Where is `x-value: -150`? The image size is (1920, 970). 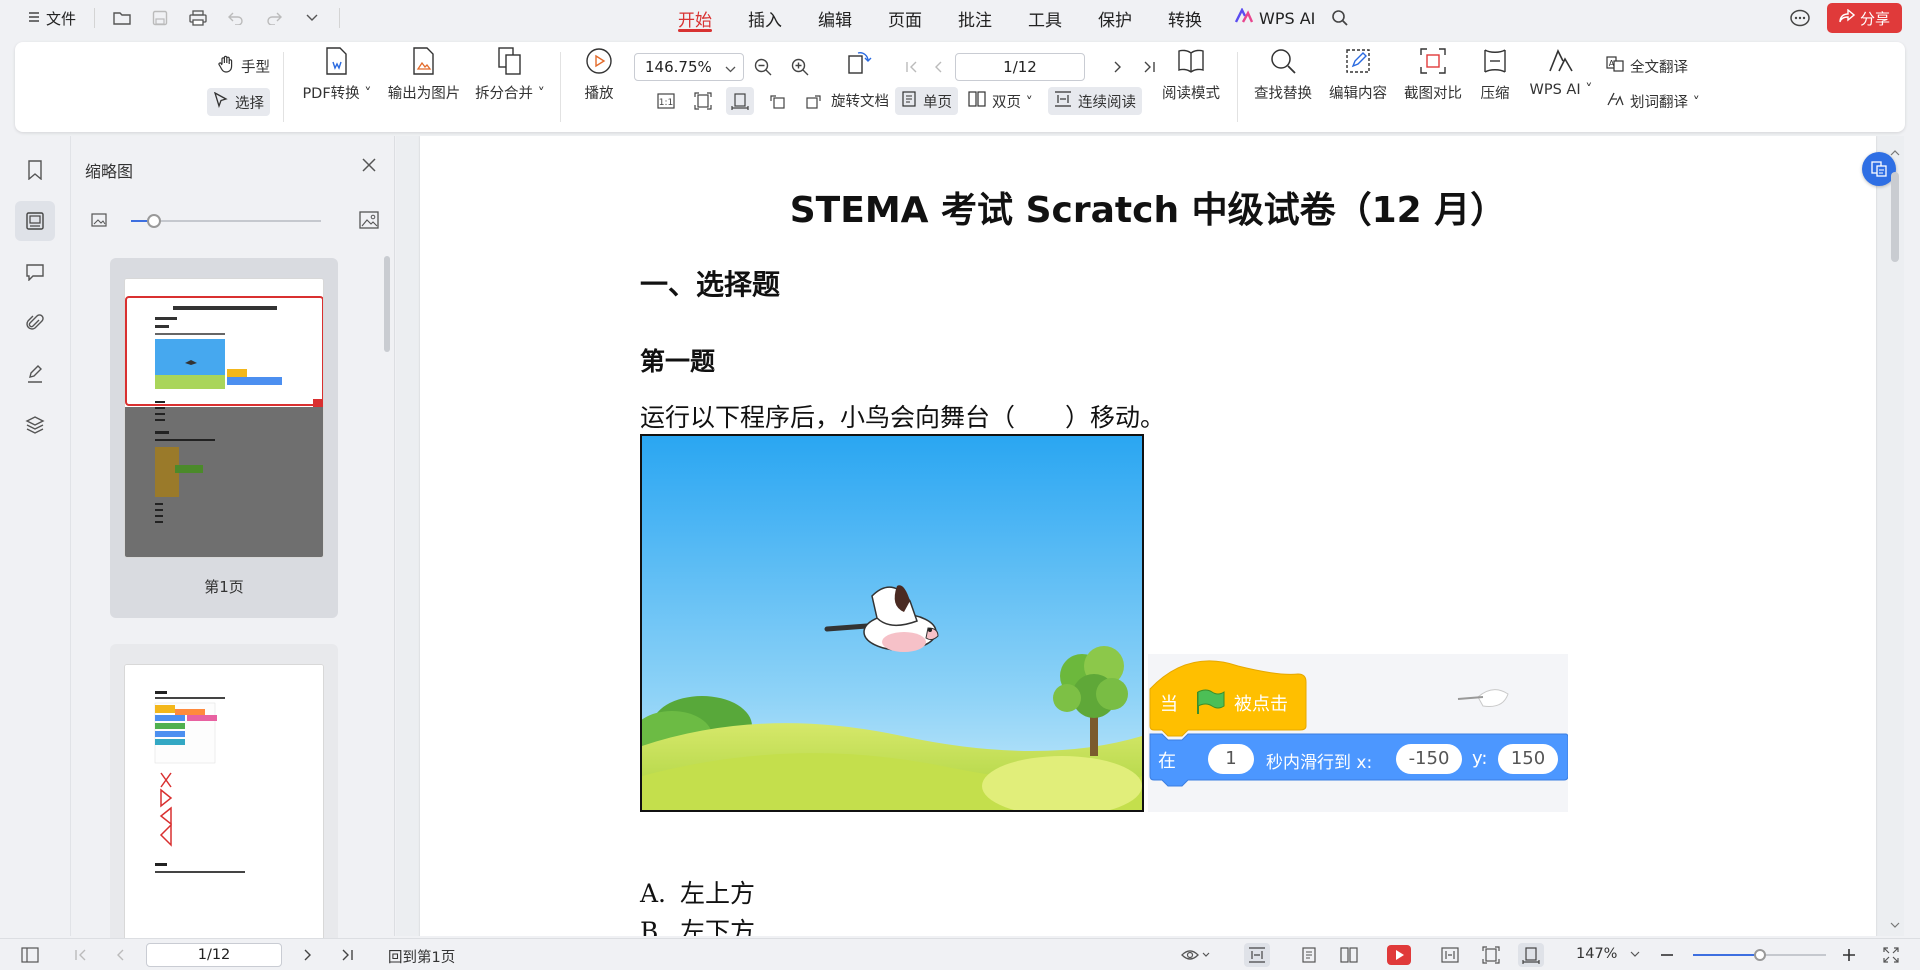 x-value: -150 is located at coordinates (1429, 758).